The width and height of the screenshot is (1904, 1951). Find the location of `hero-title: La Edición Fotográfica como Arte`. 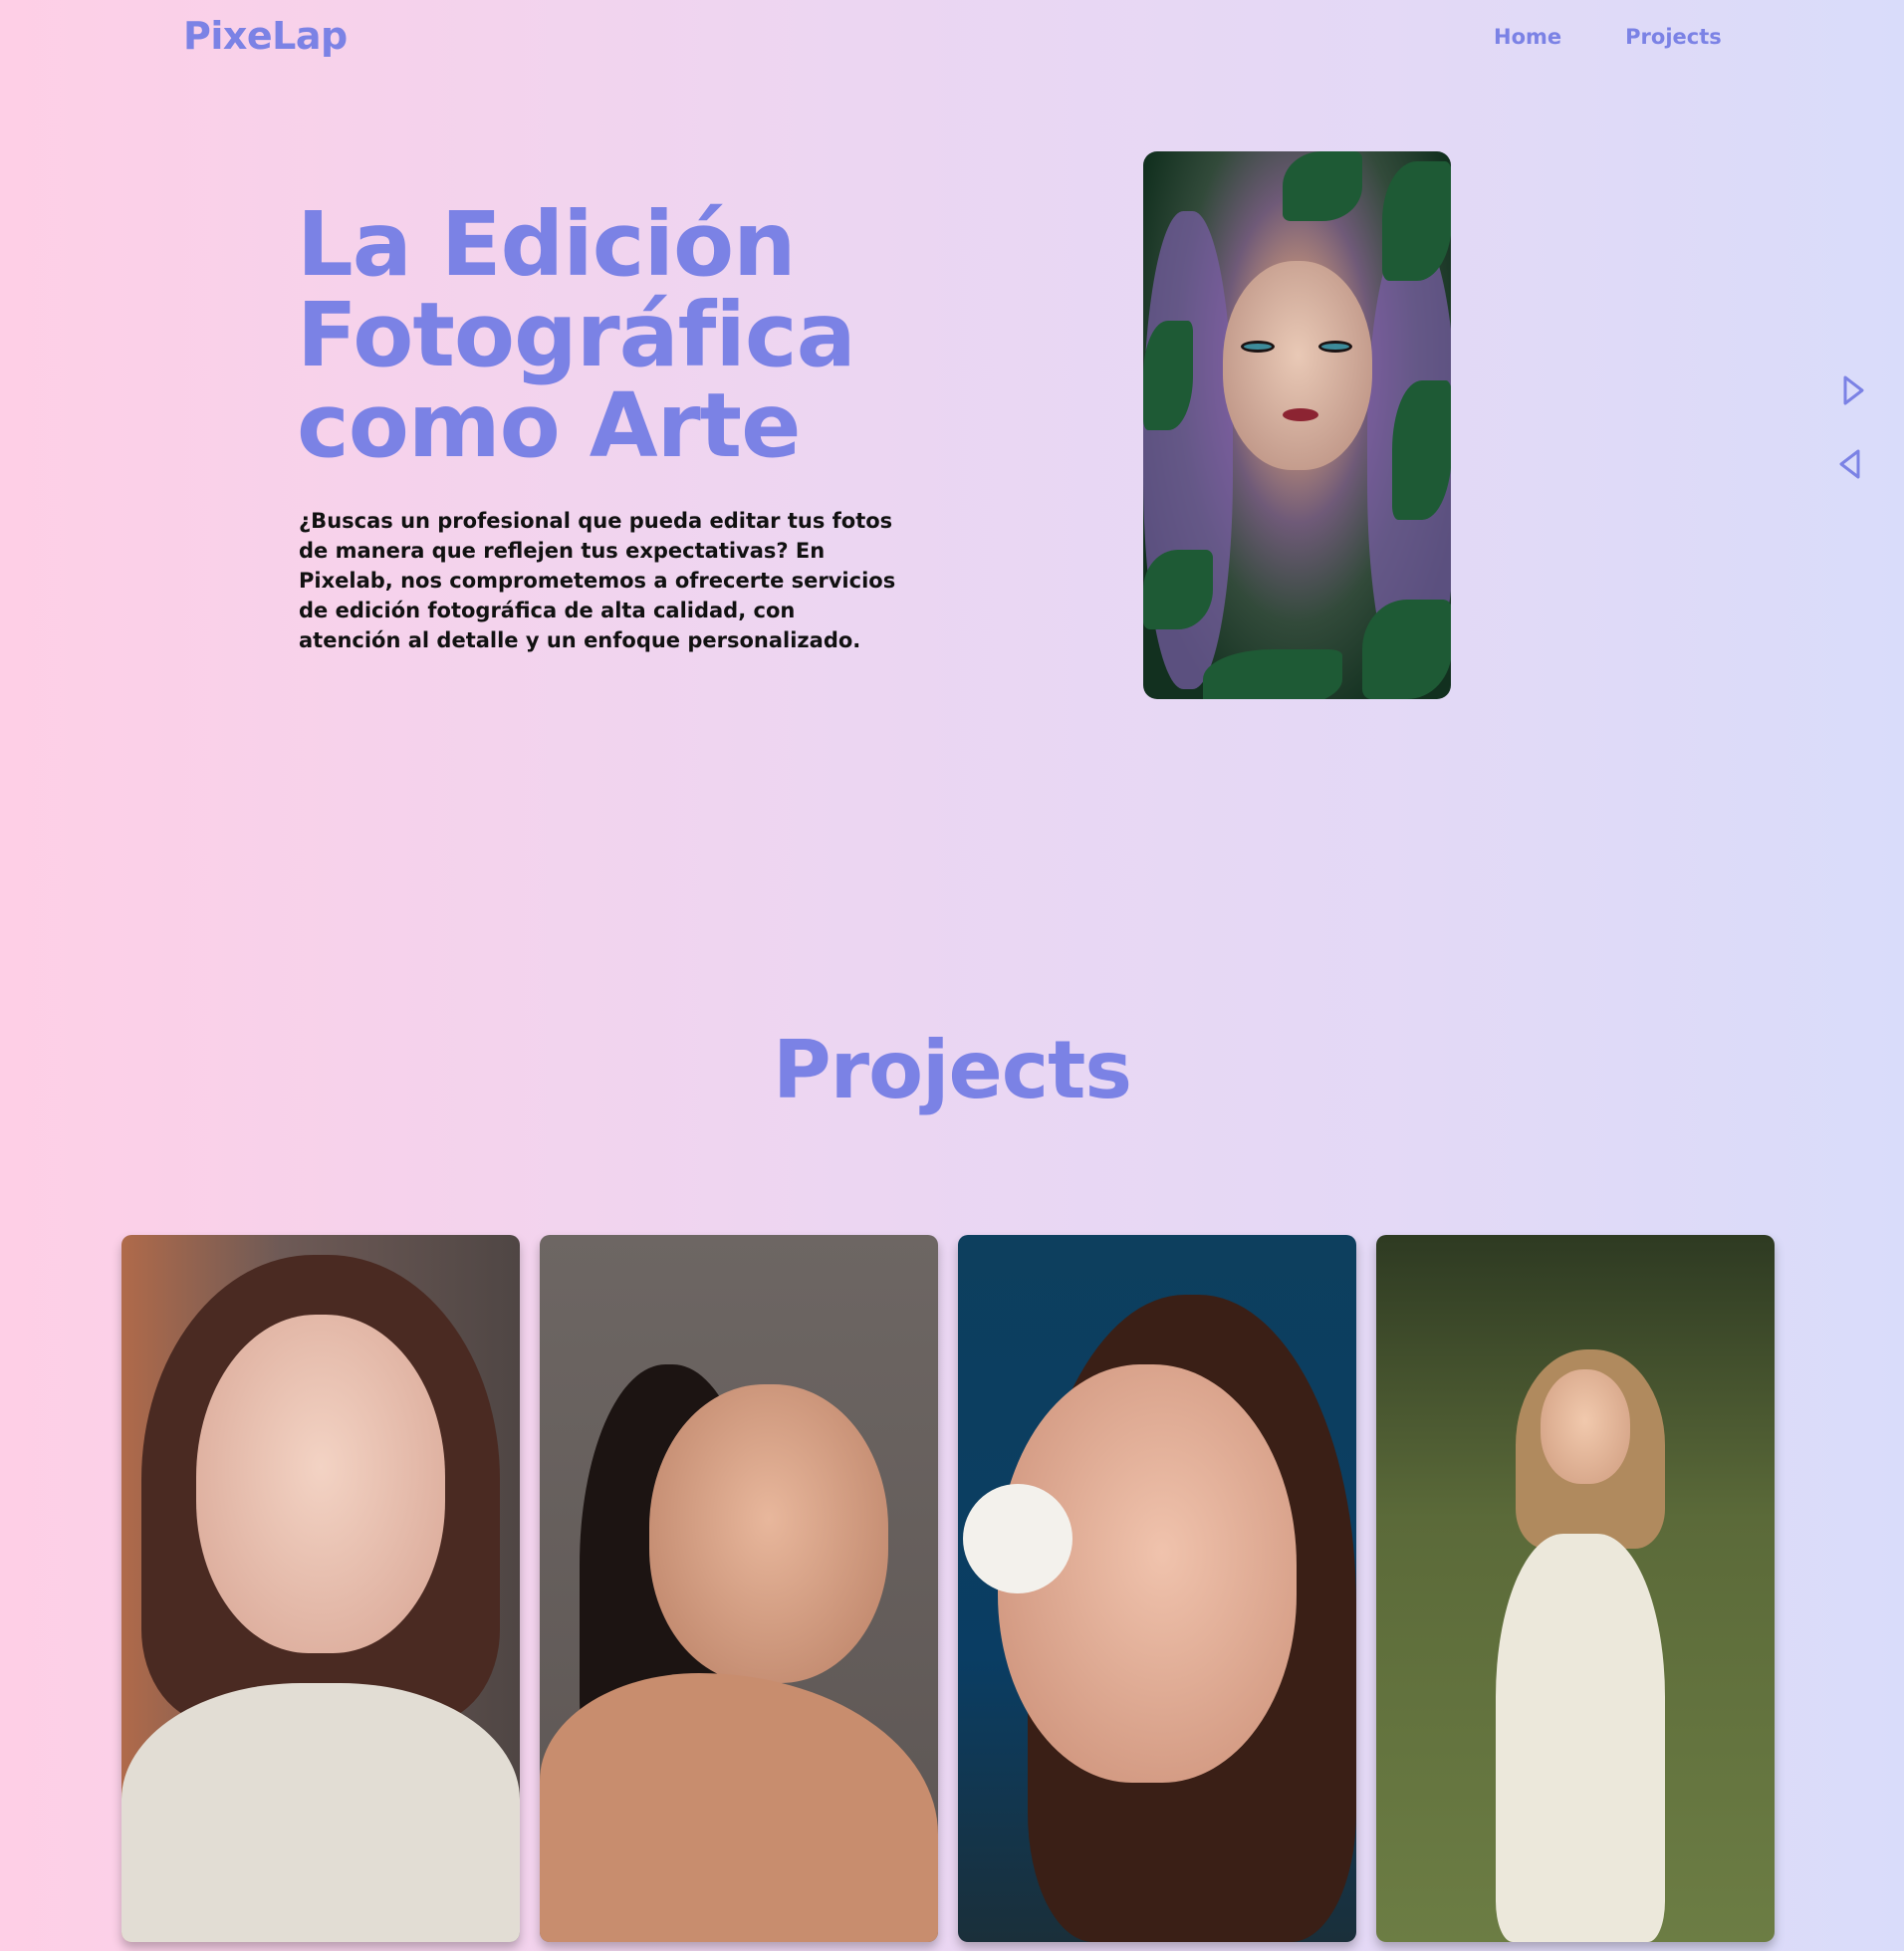

hero-title: La Edición Fotográfica como Arte is located at coordinates (615, 335).